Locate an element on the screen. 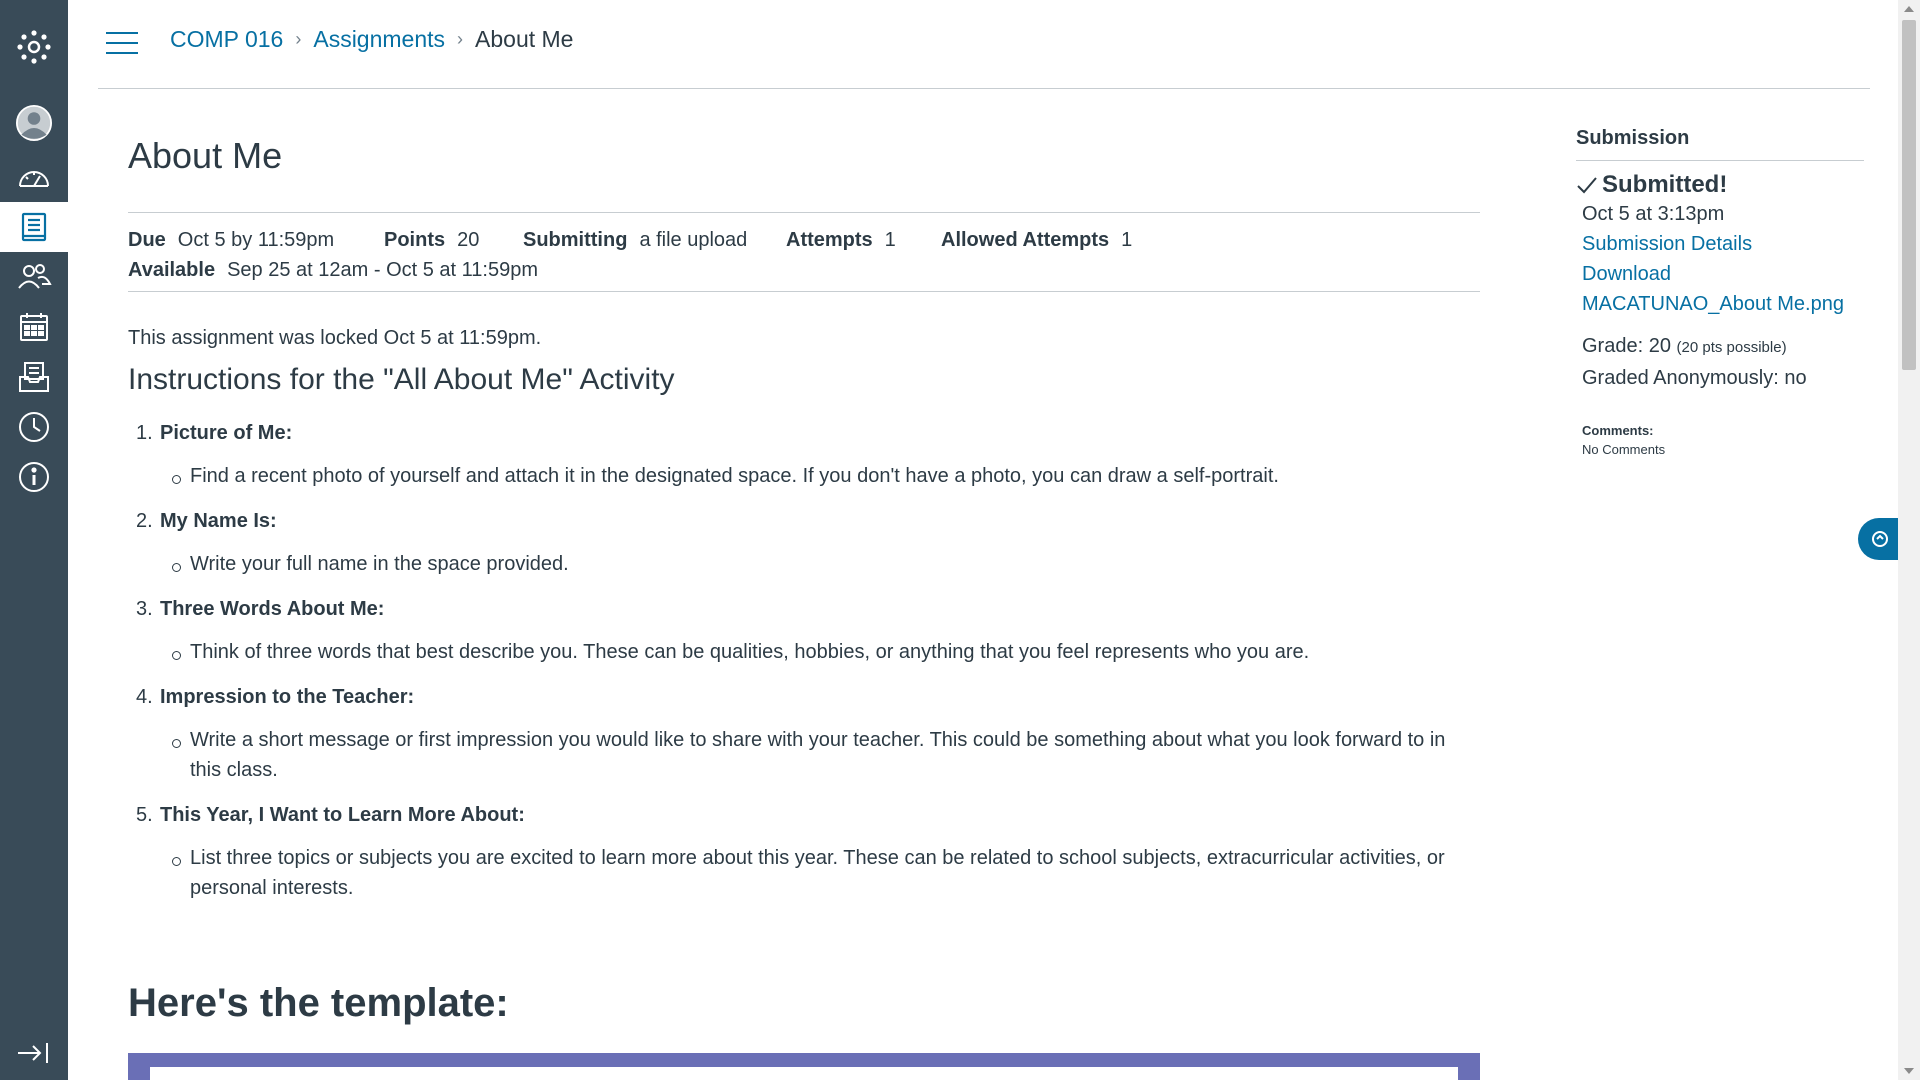 The image size is (1920, 1080). comments-value: No Comments is located at coordinates (1624, 449).